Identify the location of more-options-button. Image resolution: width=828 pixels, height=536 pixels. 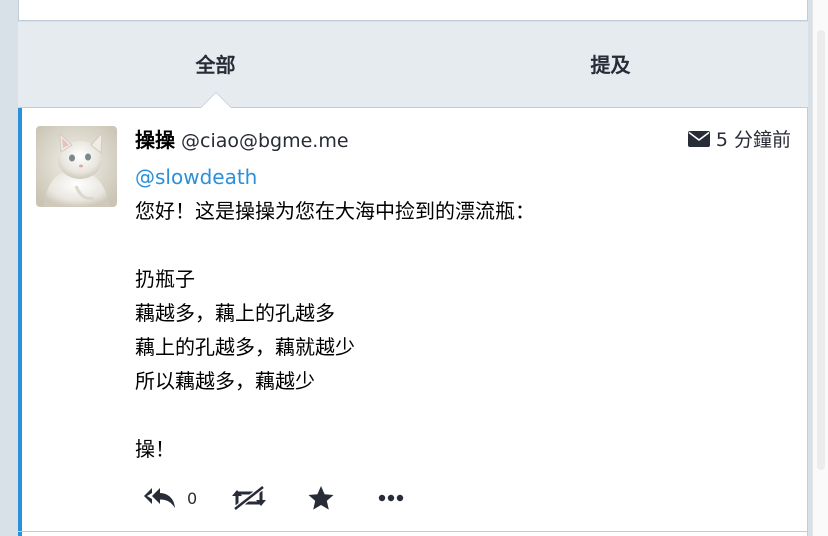
(391, 498).